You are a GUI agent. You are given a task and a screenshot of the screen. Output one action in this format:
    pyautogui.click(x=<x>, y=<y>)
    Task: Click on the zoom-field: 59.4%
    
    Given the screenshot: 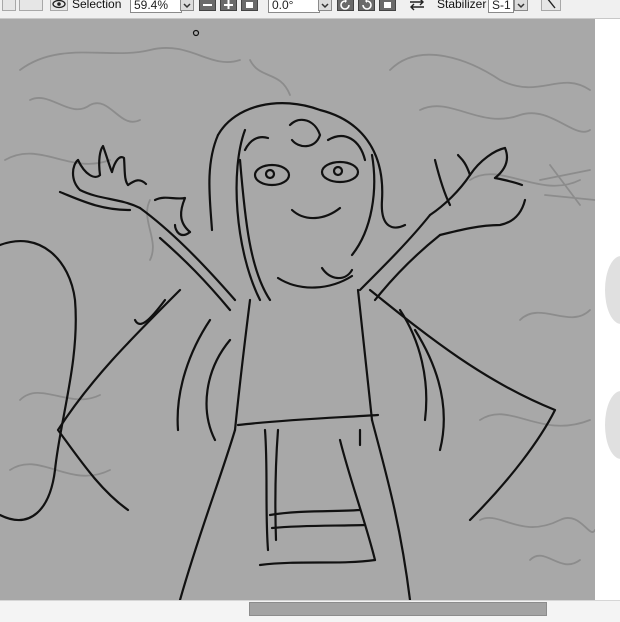 What is the action you would take?
    pyautogui.click(x=156, y=6)
    